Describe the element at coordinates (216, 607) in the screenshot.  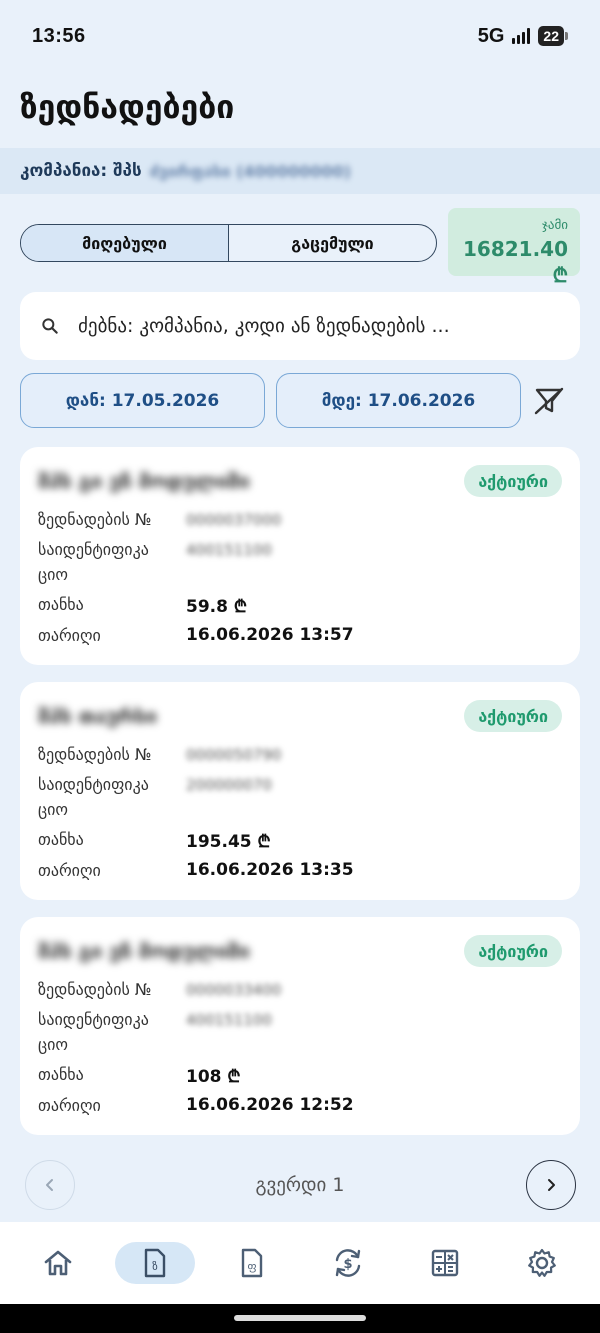
I see `amount-value: 59.8 ₾` at that location.